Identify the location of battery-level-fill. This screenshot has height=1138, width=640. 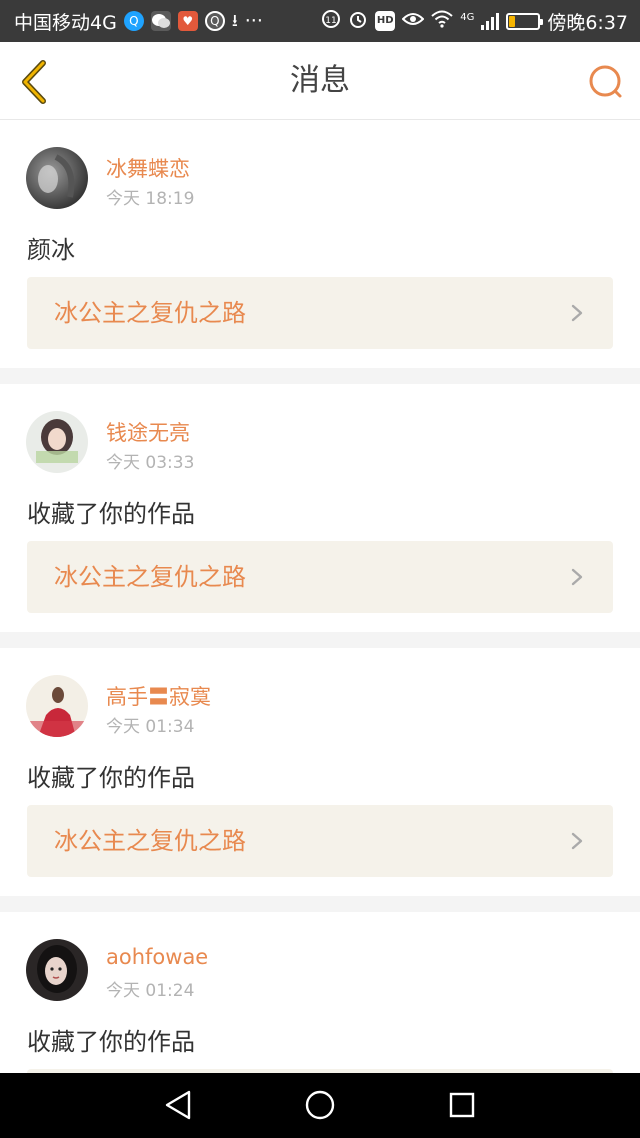
(512, 21).